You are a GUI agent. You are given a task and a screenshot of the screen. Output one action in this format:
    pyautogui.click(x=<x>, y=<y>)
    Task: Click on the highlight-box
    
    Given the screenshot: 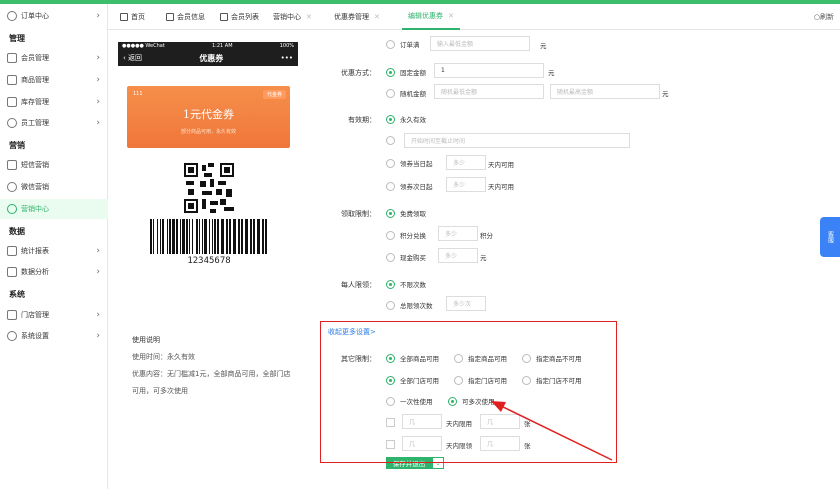 What is the action you would take?
    pyautogui.click(x=468, y=392)
    